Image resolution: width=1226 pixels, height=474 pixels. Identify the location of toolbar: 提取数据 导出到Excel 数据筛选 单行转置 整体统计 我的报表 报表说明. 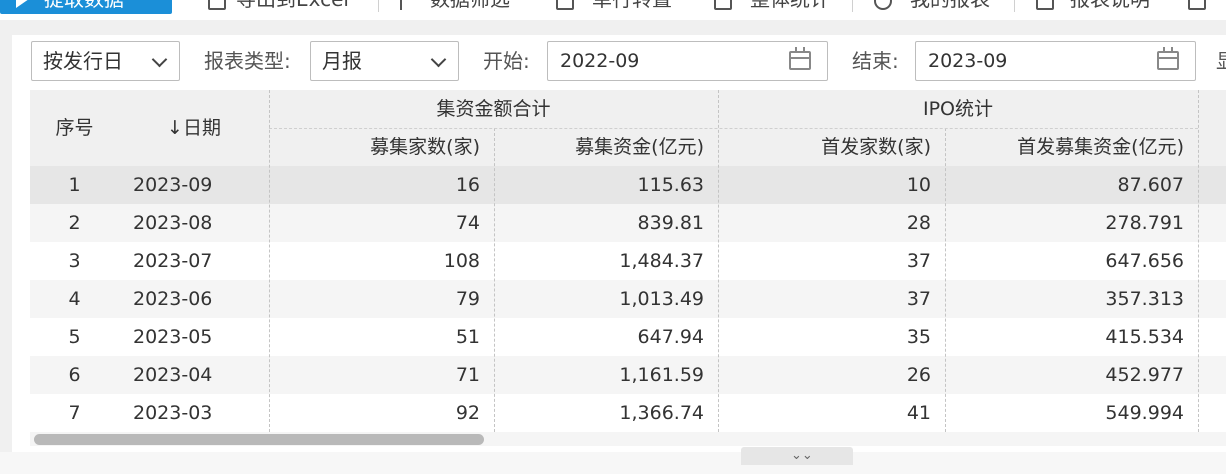
(613, 10).